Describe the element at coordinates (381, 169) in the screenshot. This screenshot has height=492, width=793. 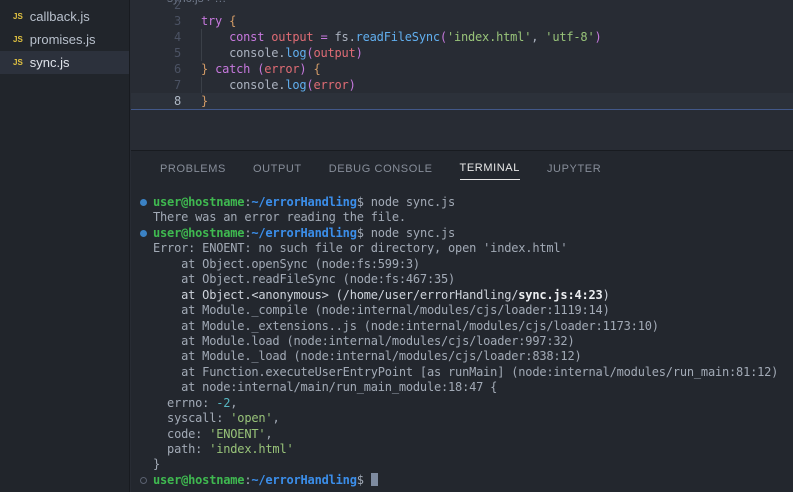
I see `panel-tab-debug-console: DEBUG CONSOLE` at that location.